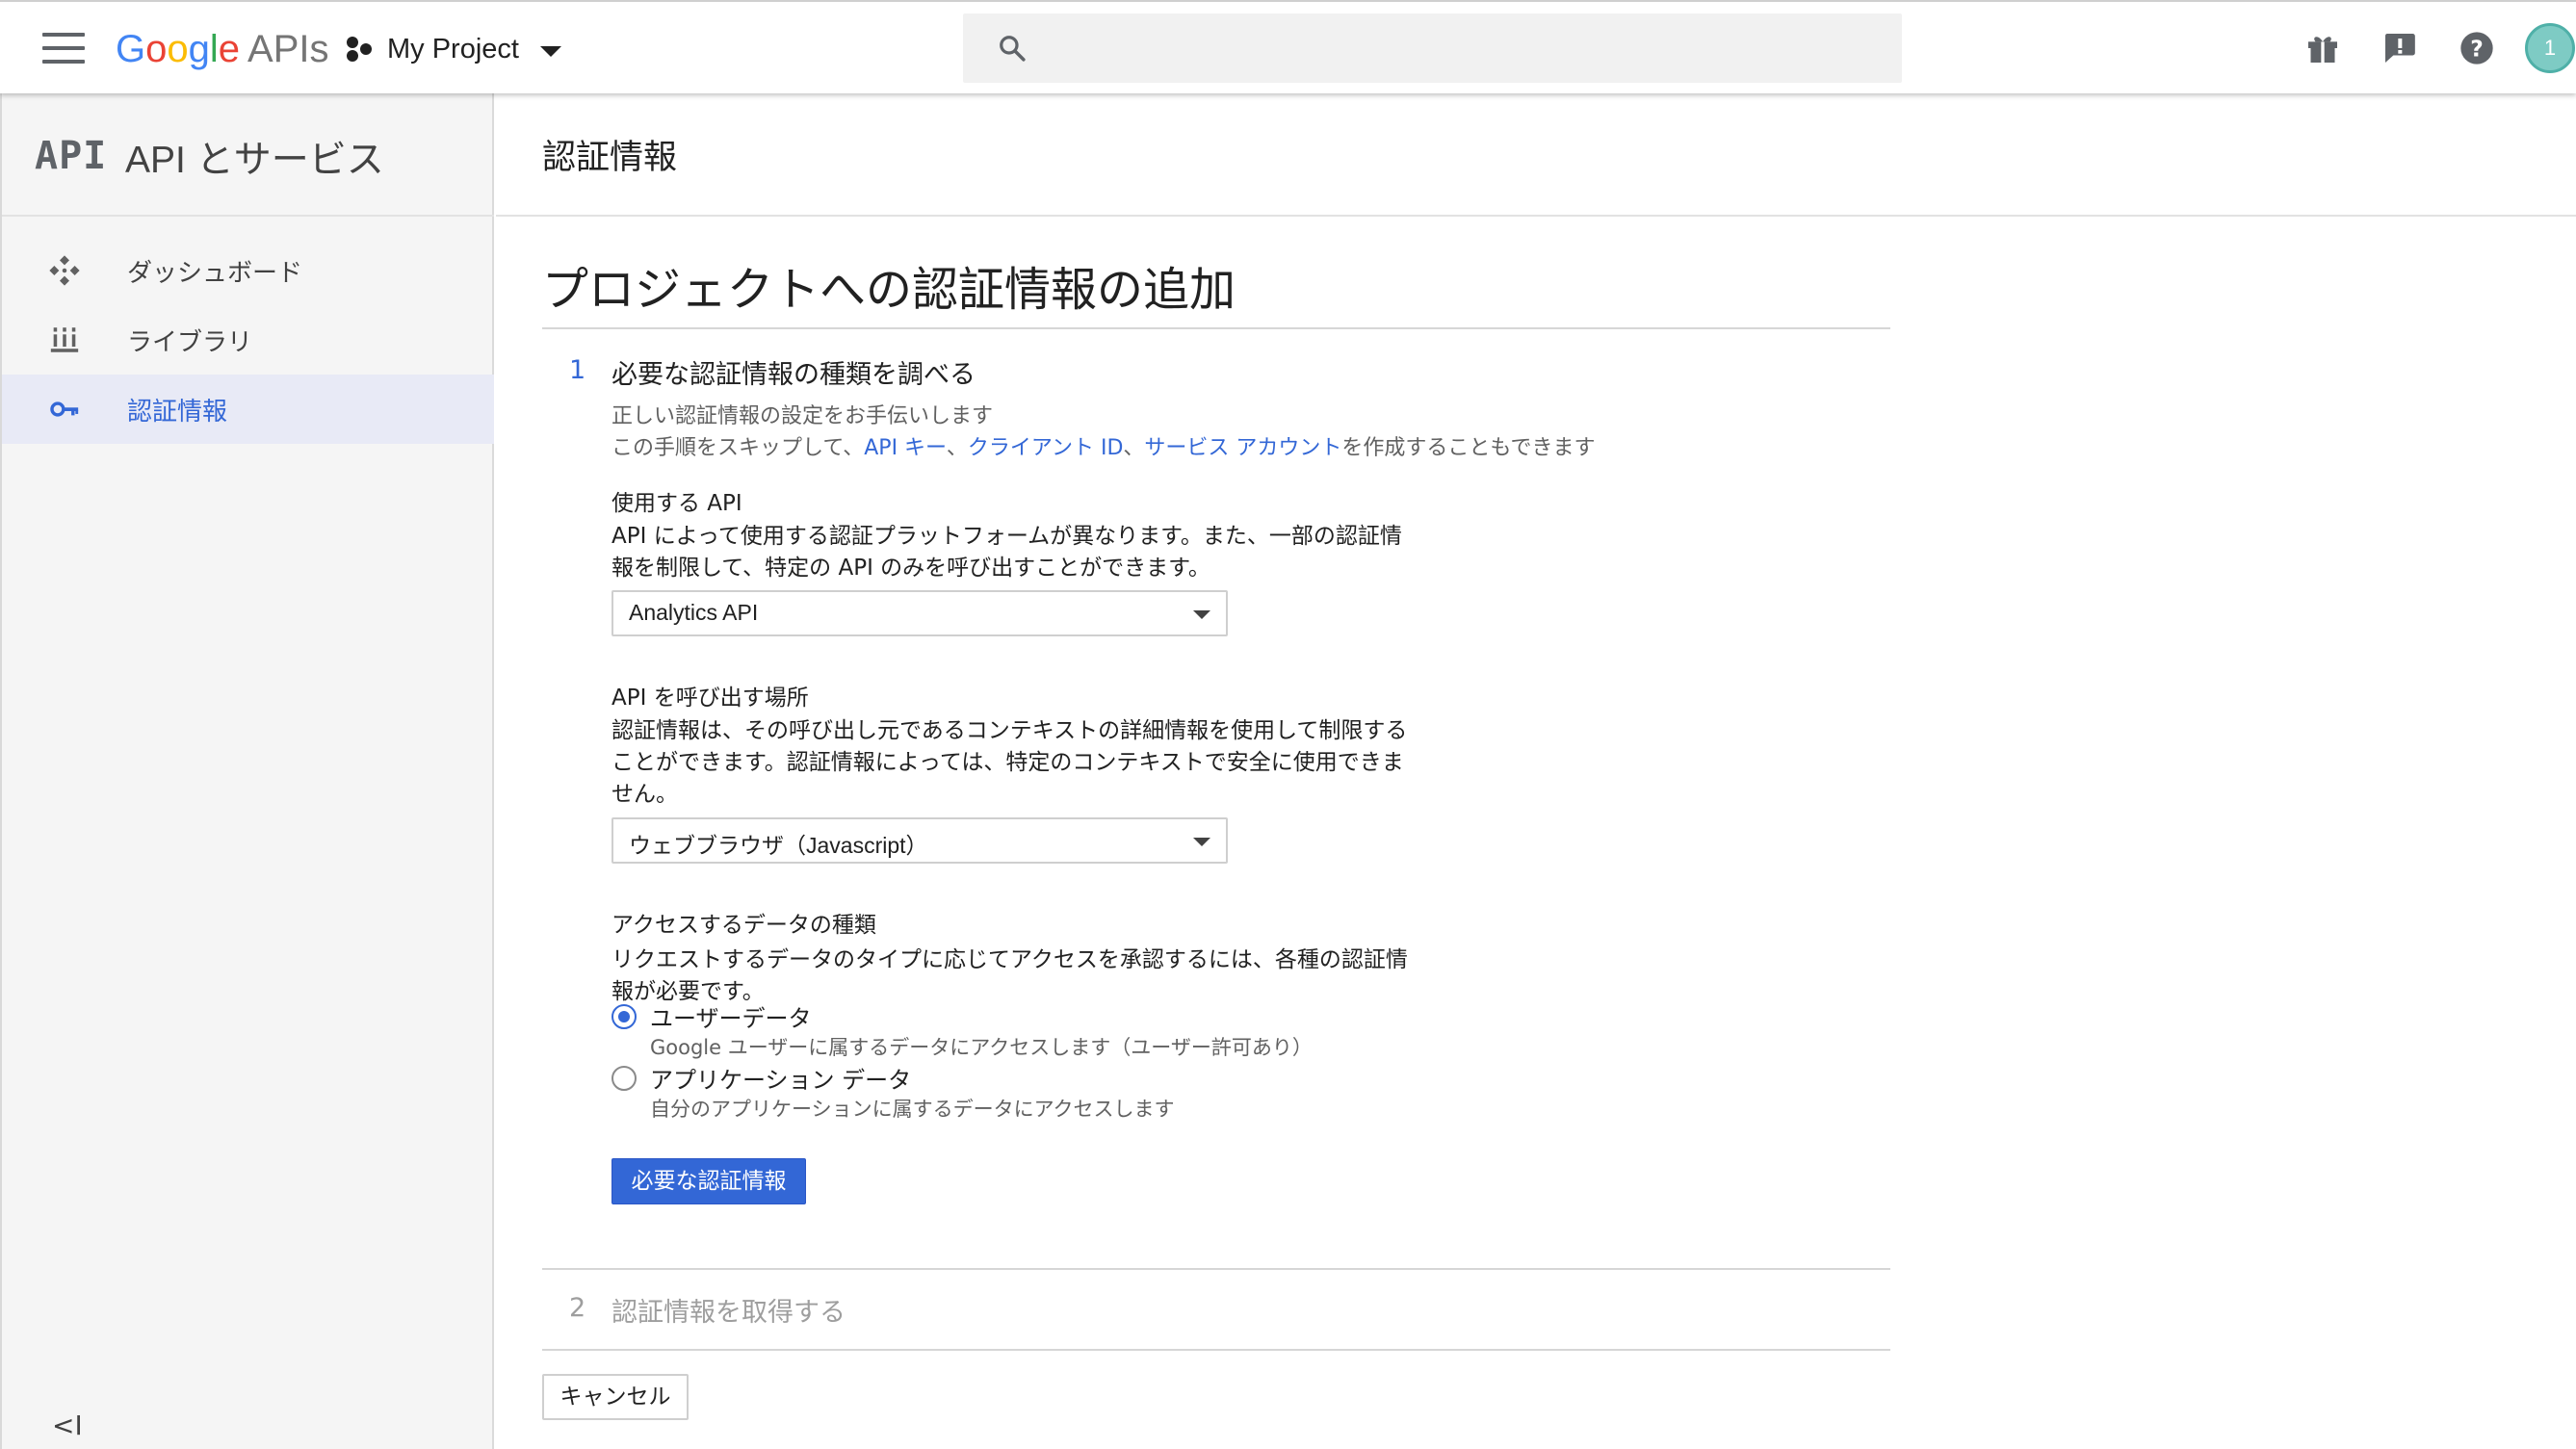 The image size is (2576, 1449). I want to click on search-icon, so click(1013, 49).